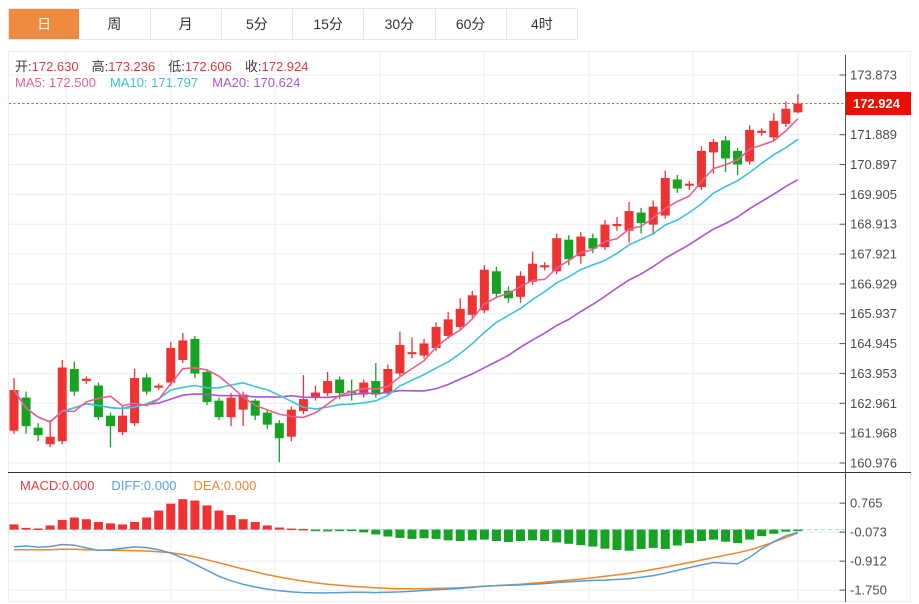 This screenshot has height=604, width=919. Describe the element at coordinates (400, 24) in the screenshot. I see `tab-30min: 30分` at that location.